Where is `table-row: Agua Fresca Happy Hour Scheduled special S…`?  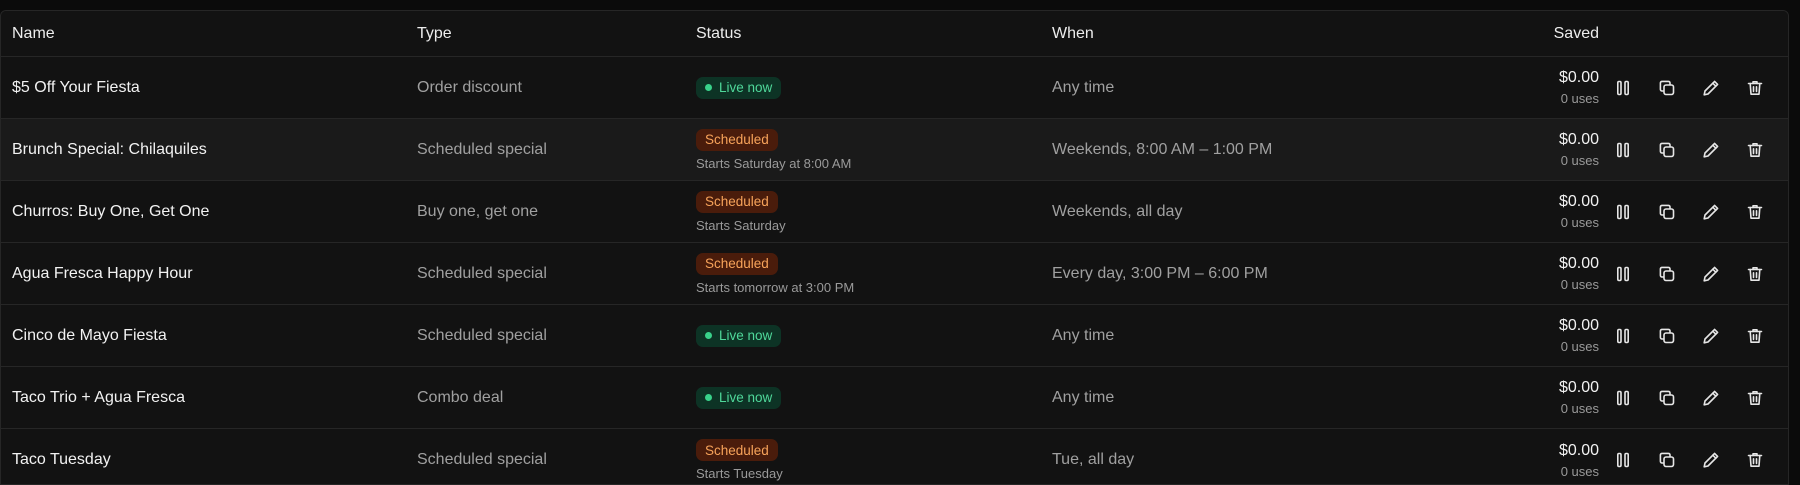 table-row: Agua Fresca Happy Hour Scheduled special S… is located at coordinates (894, 274).